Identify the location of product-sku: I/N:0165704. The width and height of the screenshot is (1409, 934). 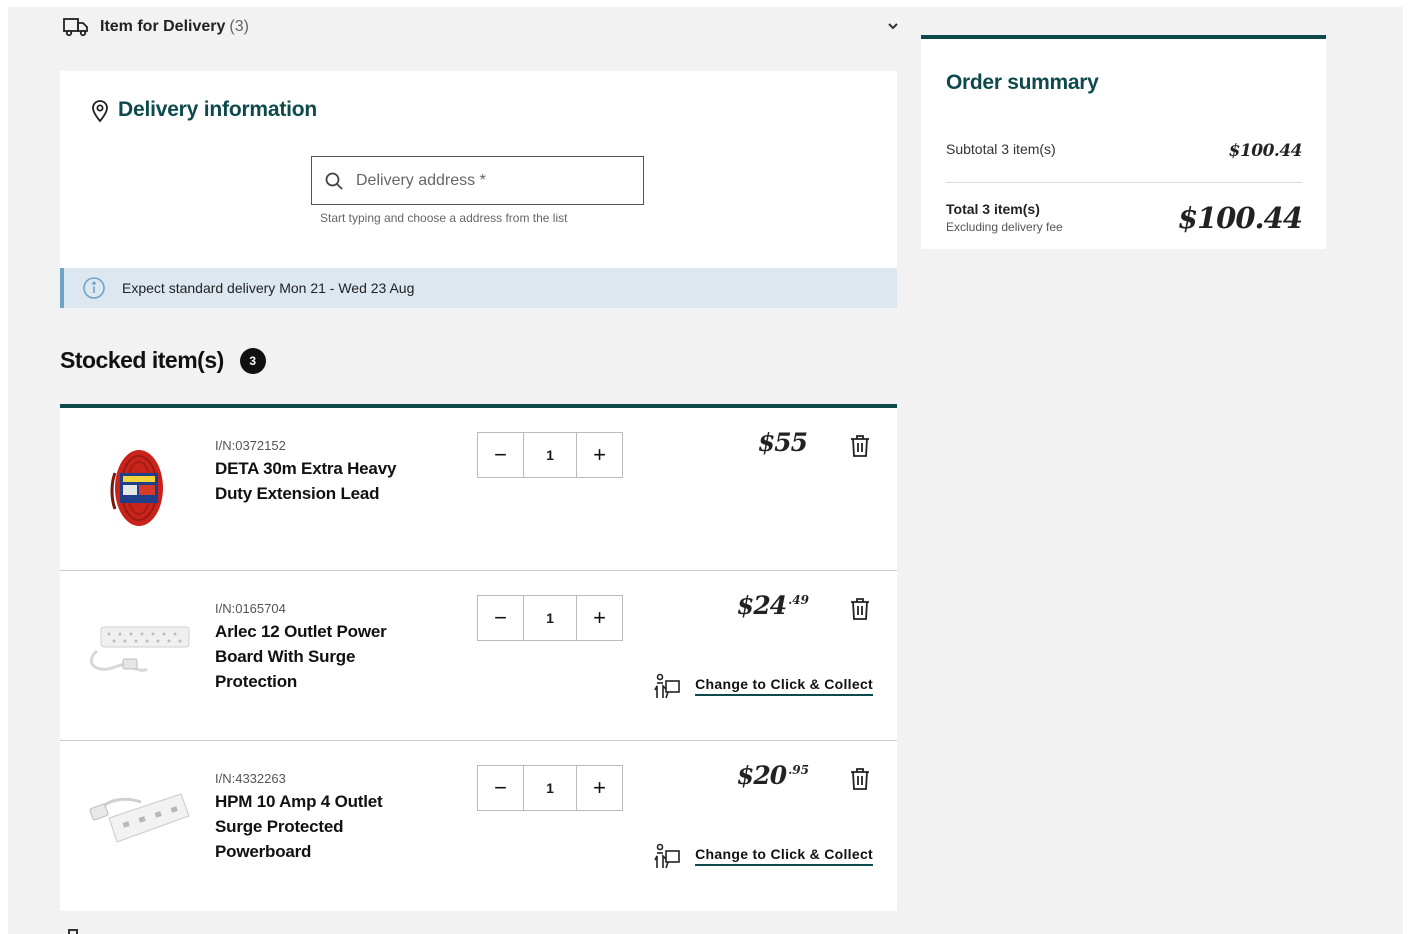
(250, 608).